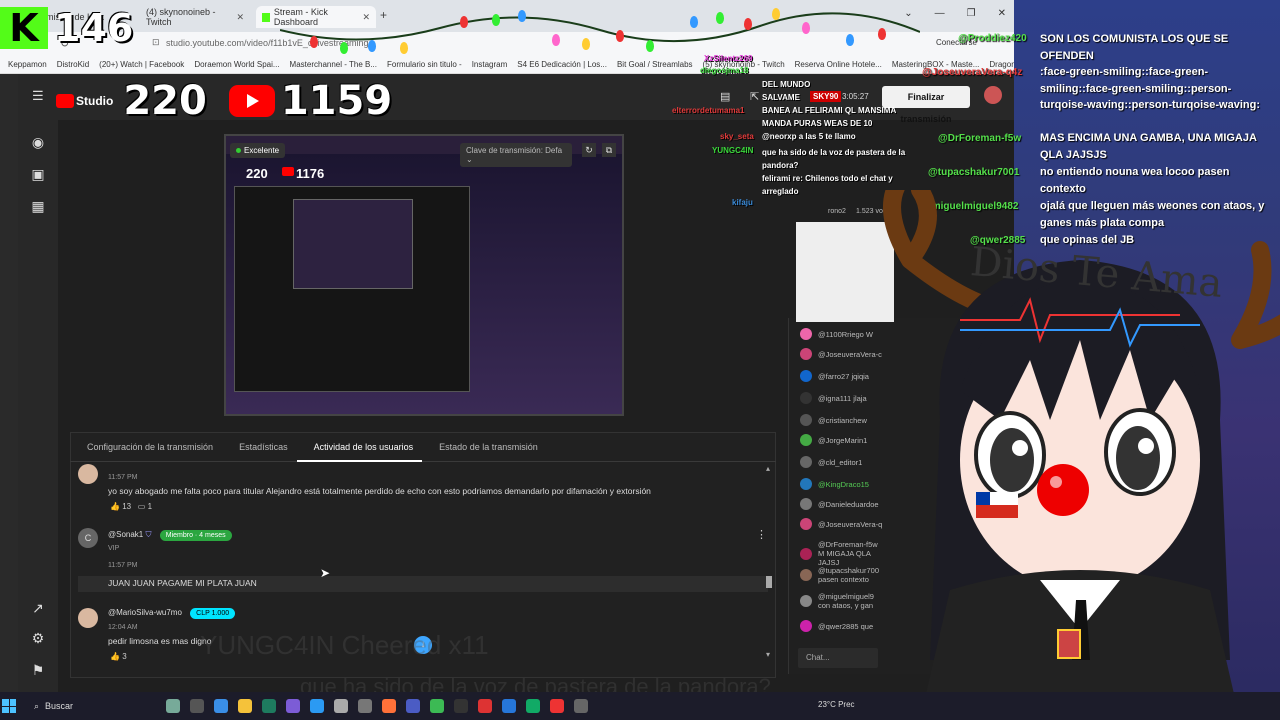 This screenshot has width=1280, height=720. Describe the element at coordinates (38, 176) in the screenshot. I see `camera-icon: ▣` at that location.